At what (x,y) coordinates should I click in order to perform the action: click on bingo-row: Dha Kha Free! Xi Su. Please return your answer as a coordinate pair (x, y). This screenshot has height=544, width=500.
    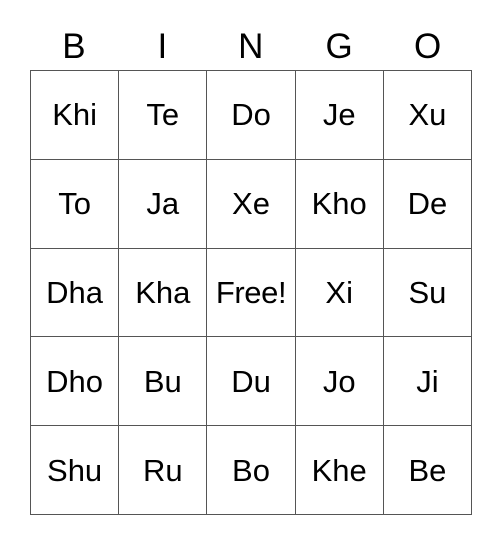
    Looking at the image, I should click on (252, 293).